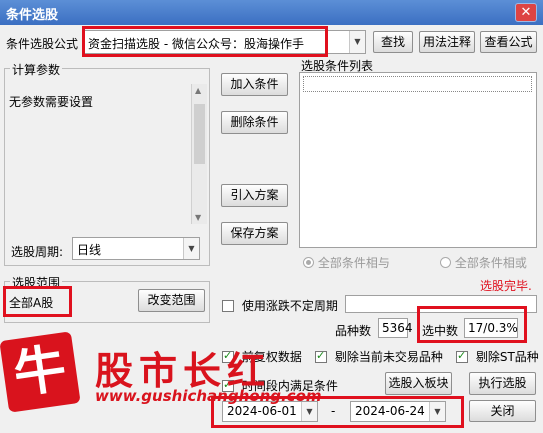 This screenshot has width=543, height=433. What do you see at coordinates (462, 356) in the screenshot?
I see `exclude-st-checkbox` at bounding box center [462, 356].